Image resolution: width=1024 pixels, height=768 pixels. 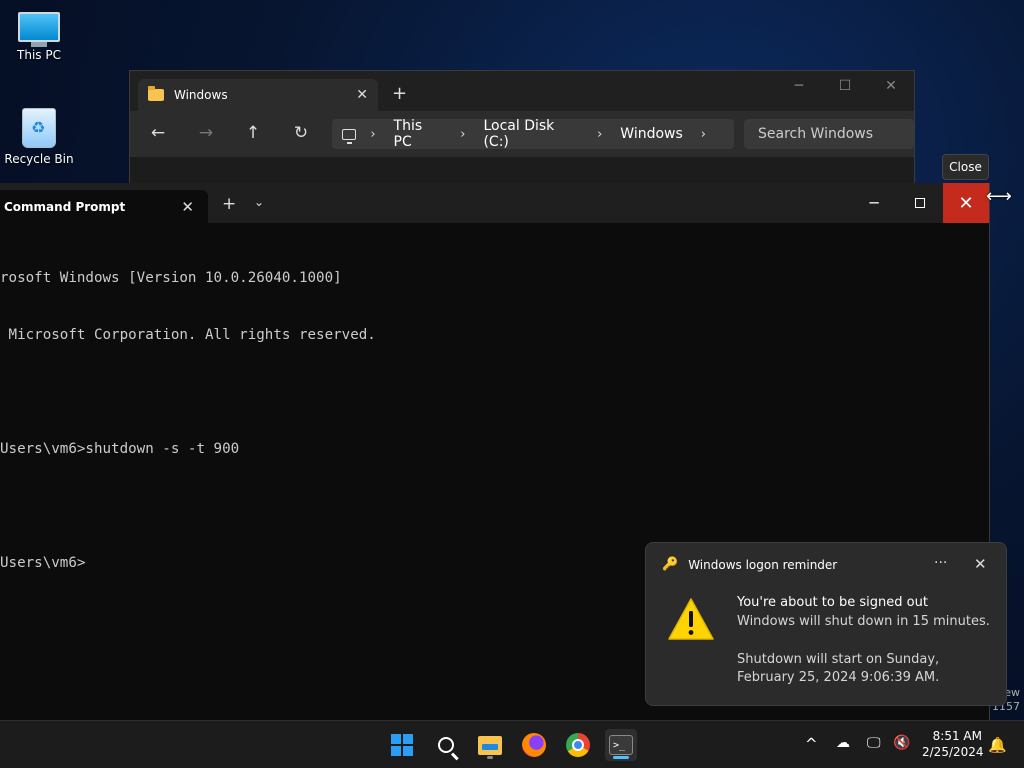 I want to click on console-line: Users\vm6>shutdown -s -t 900, so click(x=120, y=449).